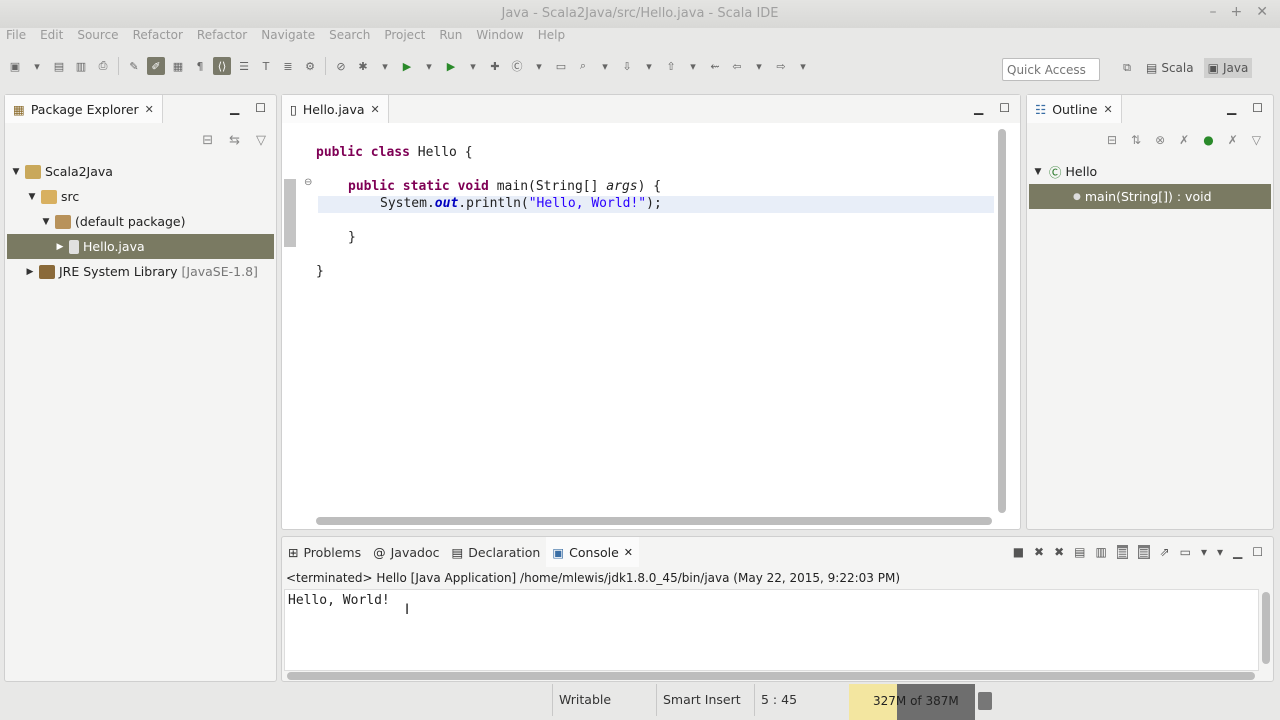 This screenshot has height=720, width=1280. Describe the element at coordinates (1112, 140) in the screenshot. I see `collapse-all-icon: ⊟` at that location.